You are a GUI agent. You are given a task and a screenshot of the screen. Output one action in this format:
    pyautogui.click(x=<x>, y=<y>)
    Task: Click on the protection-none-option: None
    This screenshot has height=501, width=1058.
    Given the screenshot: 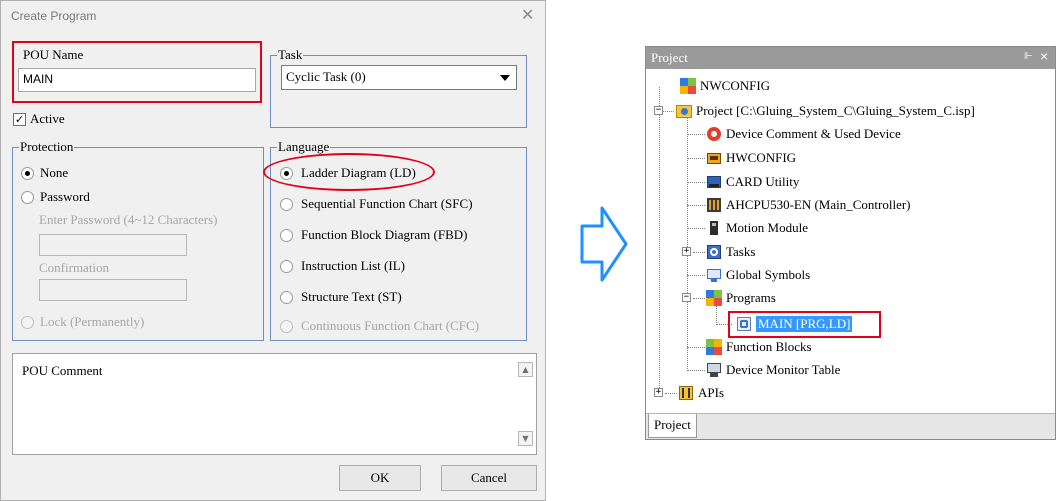 What is the action you would take?
    pyautogui.click(x=44, y=173)
    